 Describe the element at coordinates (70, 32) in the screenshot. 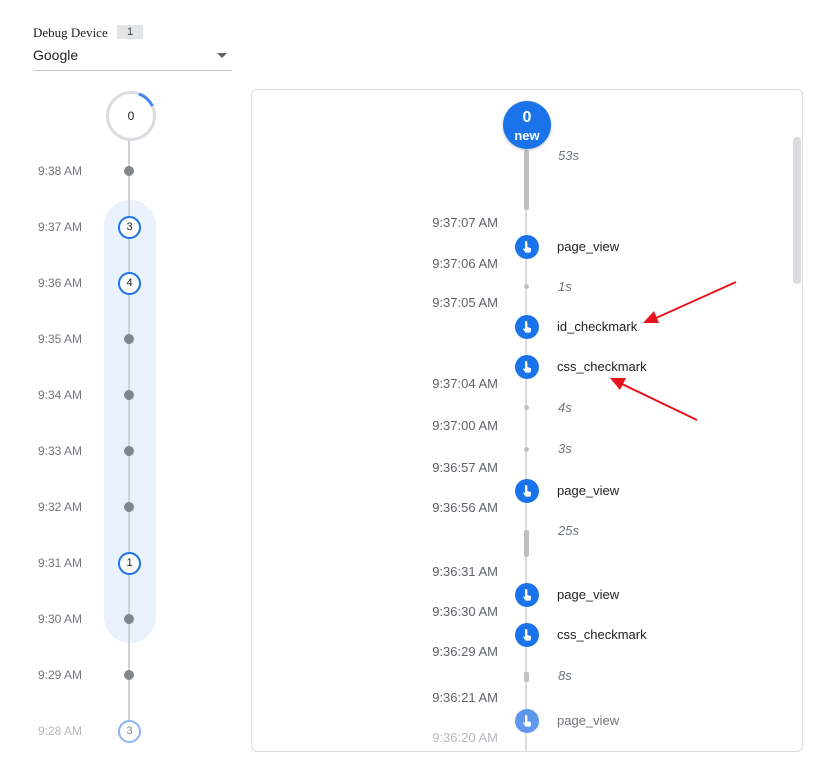

I see `debug-device-label: Debug Device` at that location.